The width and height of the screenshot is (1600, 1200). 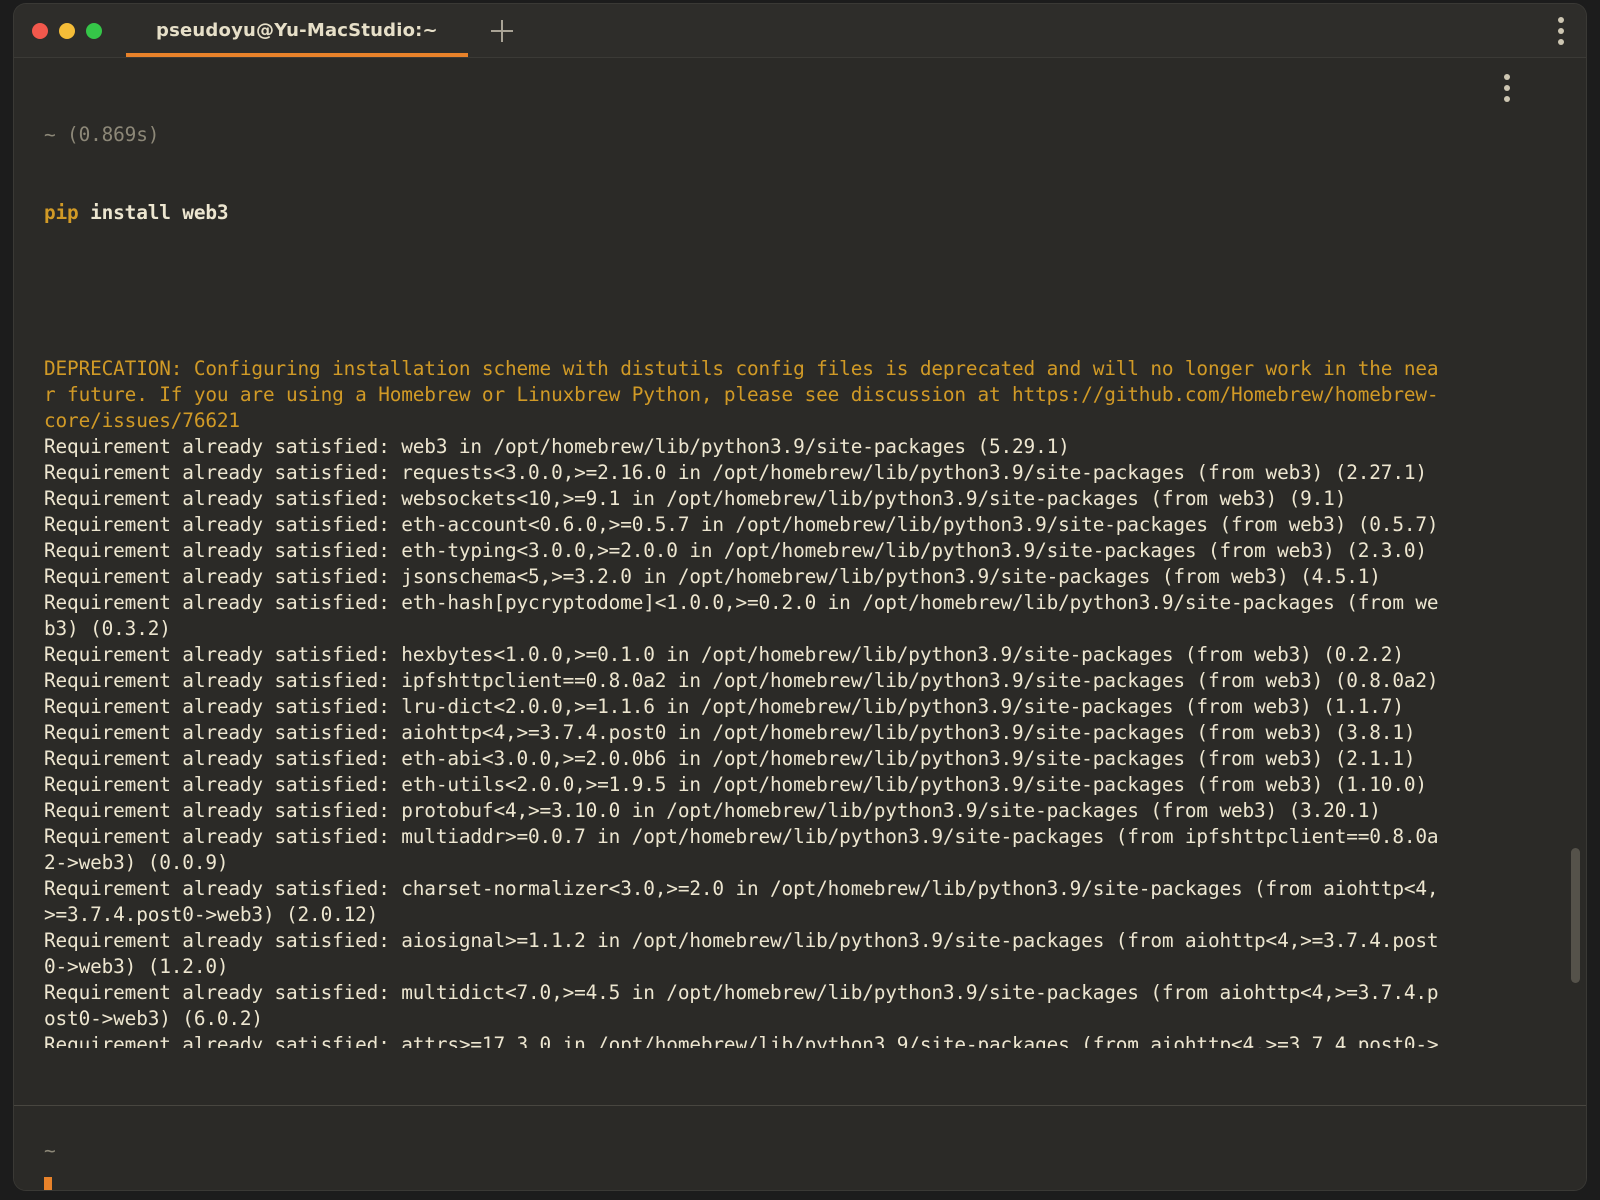 What do you see at coordinates (1575, 915) in the screenshot?
I see `scrollbar-thumb` at bounding box center [1575, 915].